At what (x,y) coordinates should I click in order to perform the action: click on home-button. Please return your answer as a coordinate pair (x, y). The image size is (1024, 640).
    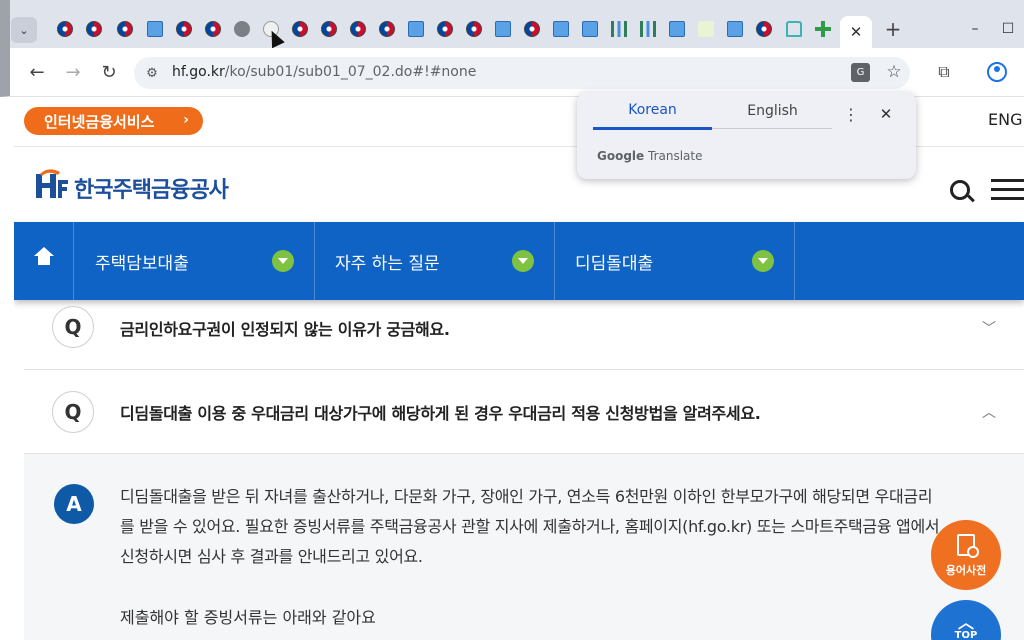
    Looking at the image, I should click on (44, 261).